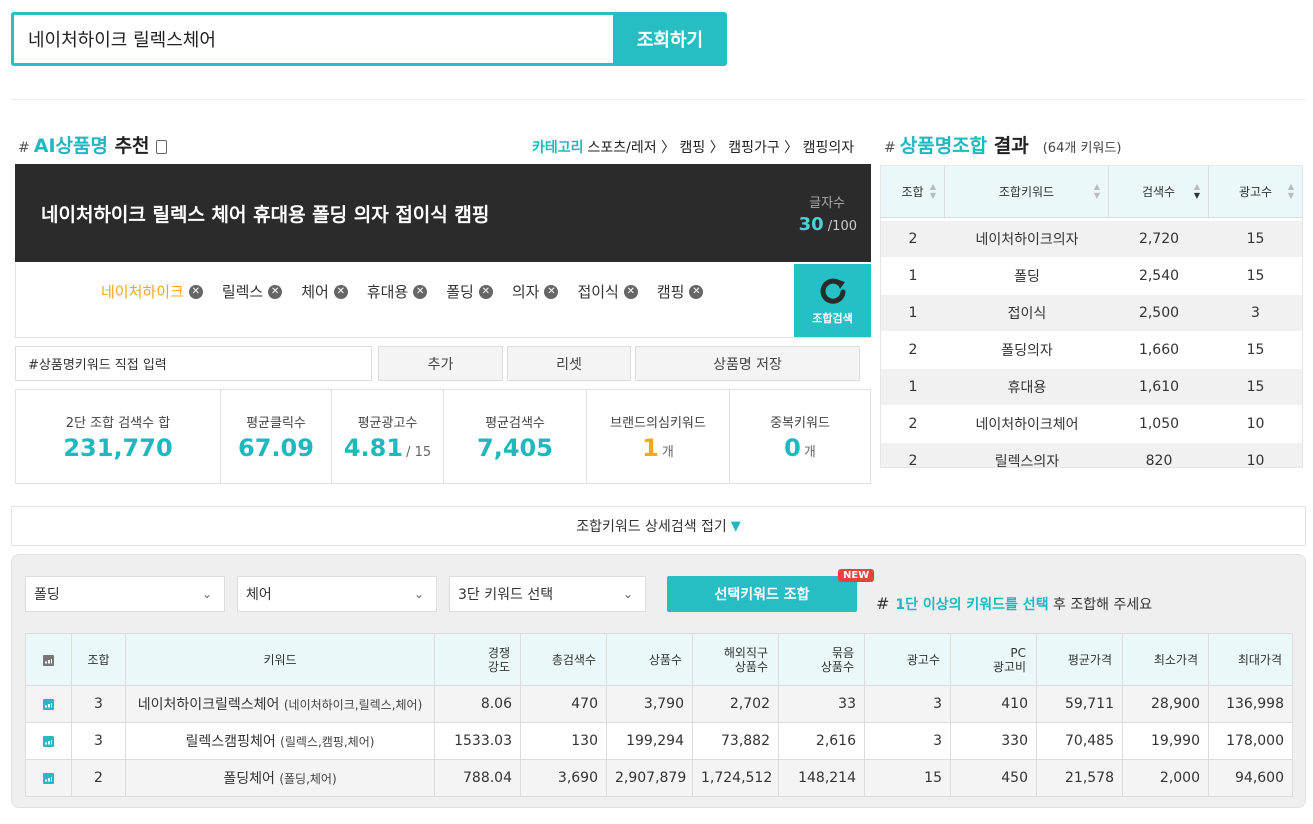 Image resolution: width=1313 pixels, height=824 pixels. I want to click on table-cell: 15, so click(1255, 276).